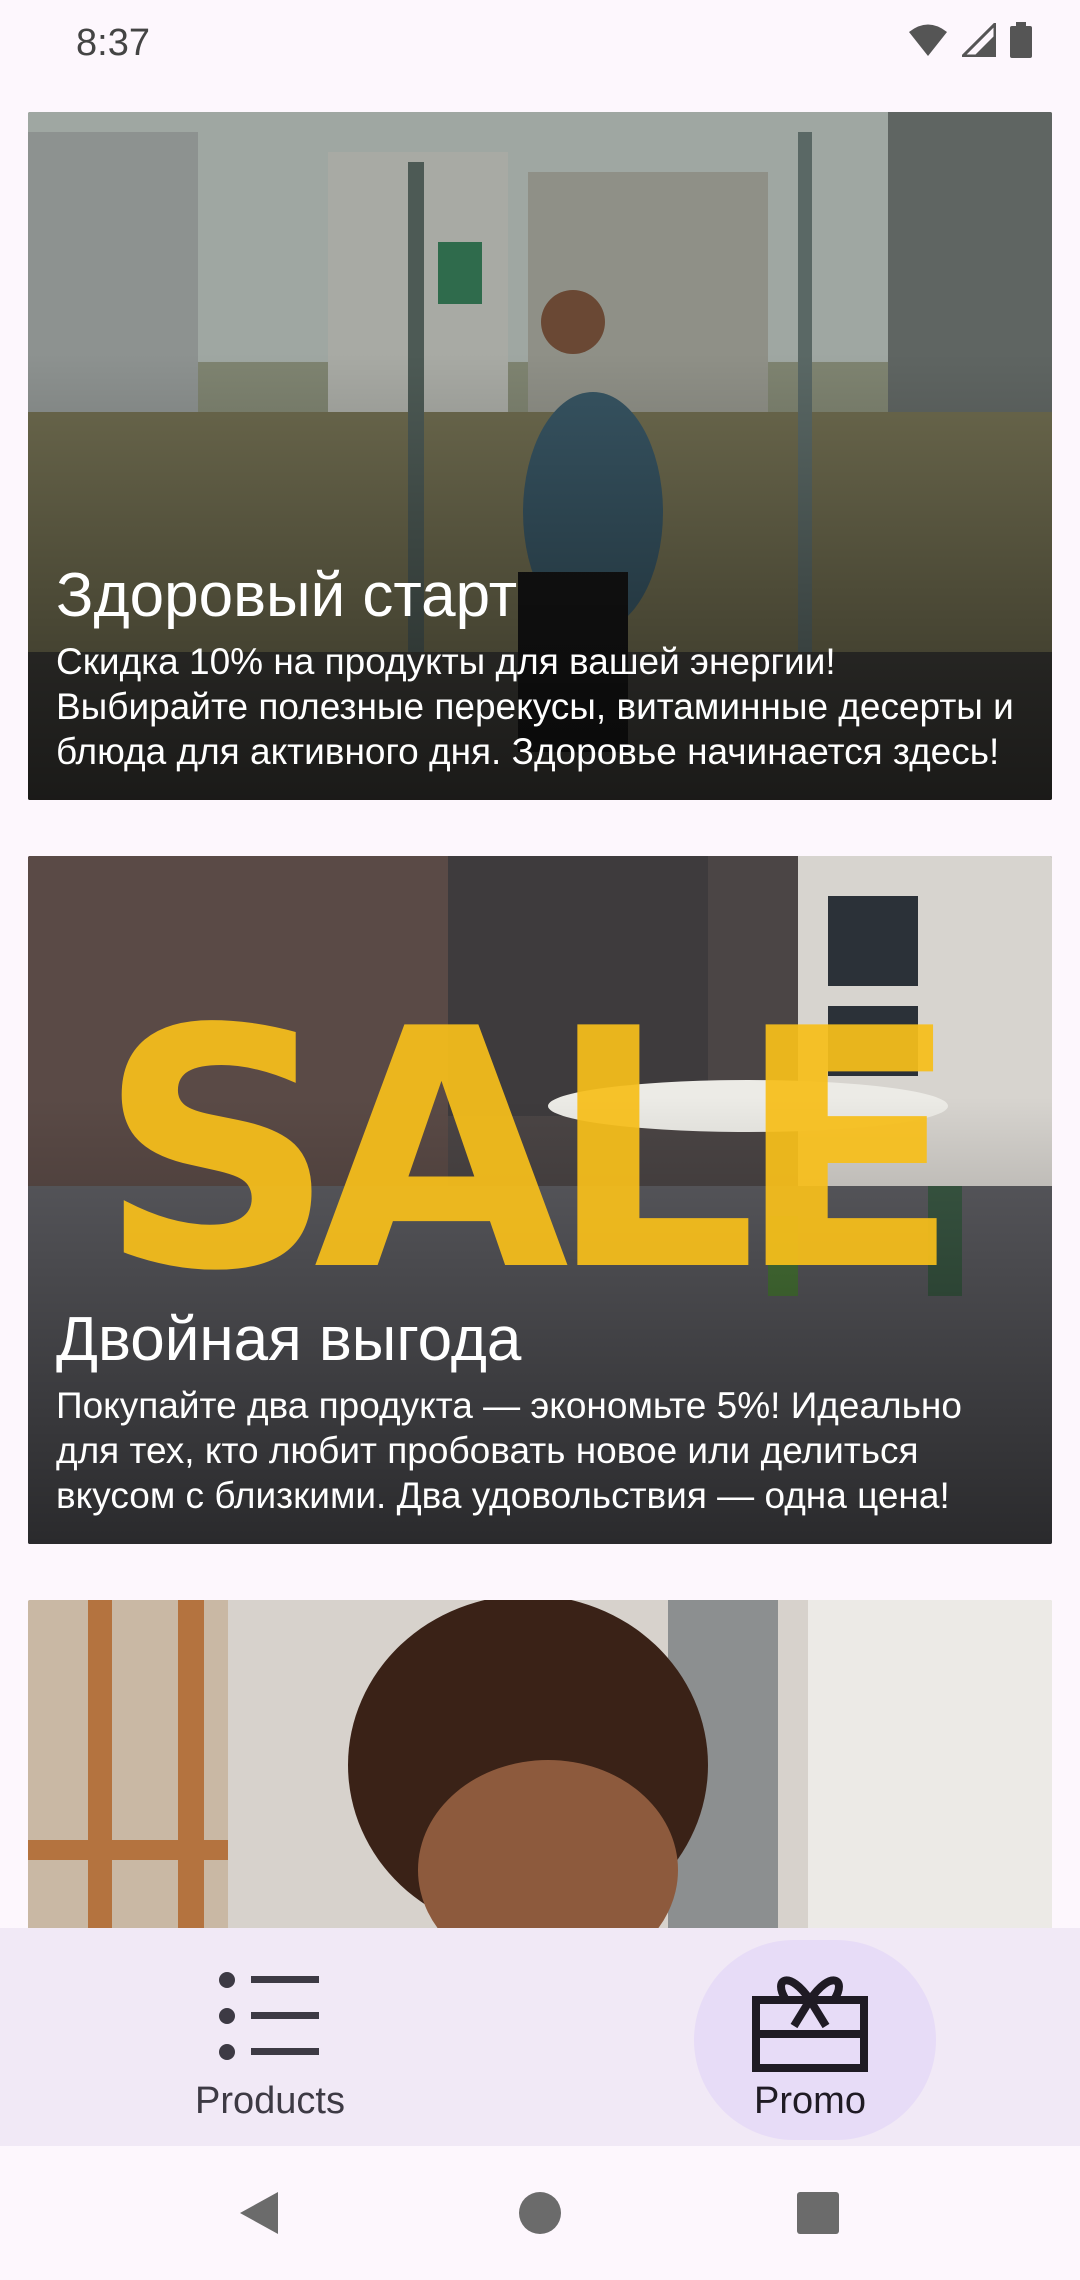 This screenshot has width=1080, height=2280. I want to click on nav-item-products: Products, so click(270, 2037).